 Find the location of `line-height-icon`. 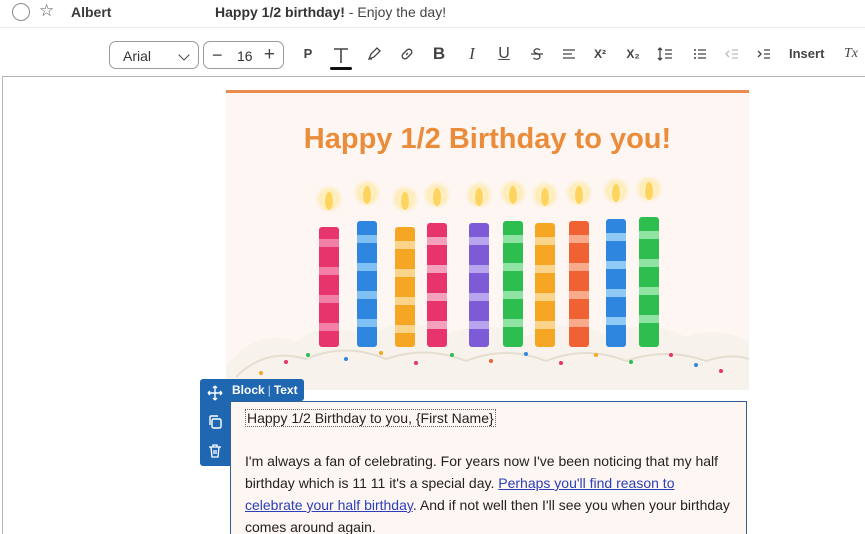

line-height-icon is located at coordinates (664, 54).